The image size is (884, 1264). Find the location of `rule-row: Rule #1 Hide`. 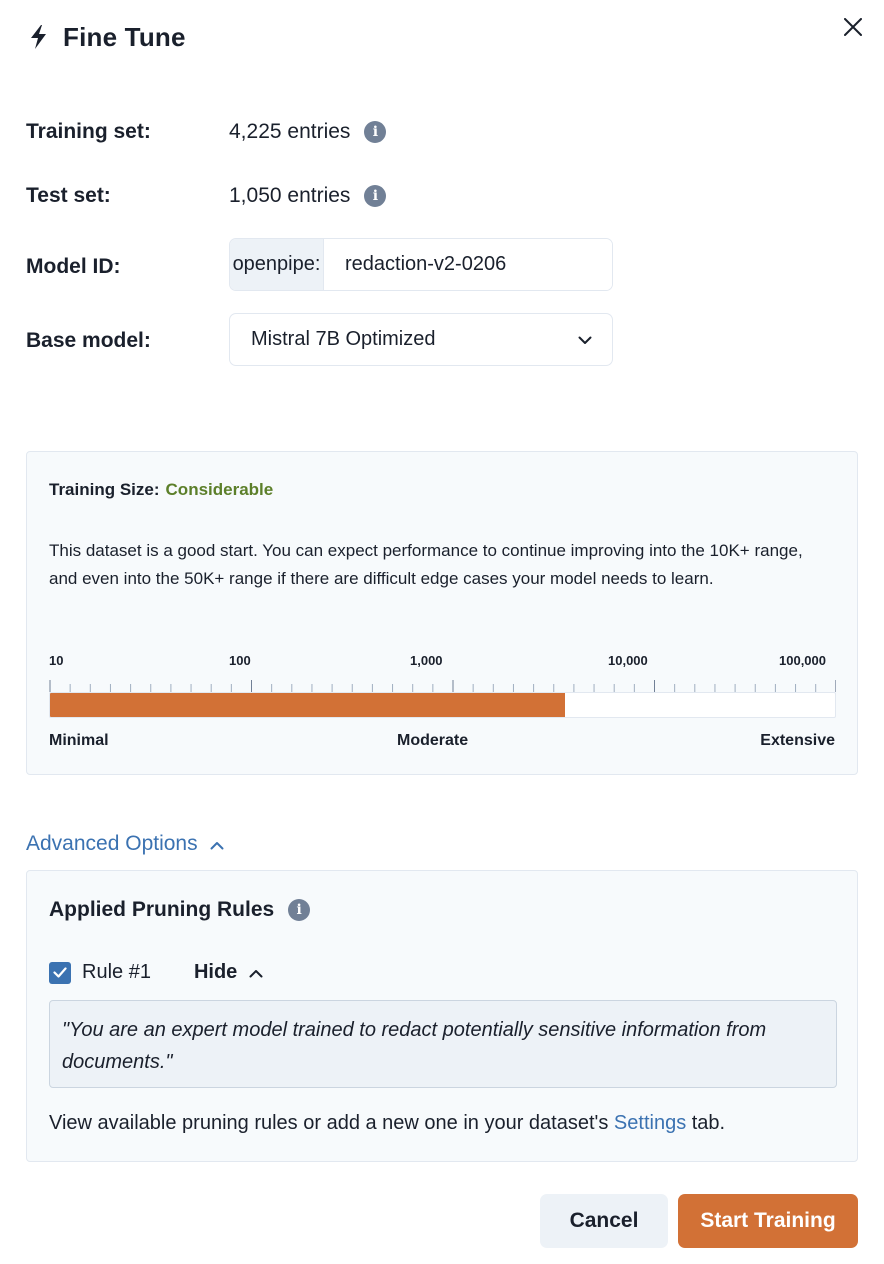

rule-row: Rule #1 Hide is located at coordinates (156, 972).